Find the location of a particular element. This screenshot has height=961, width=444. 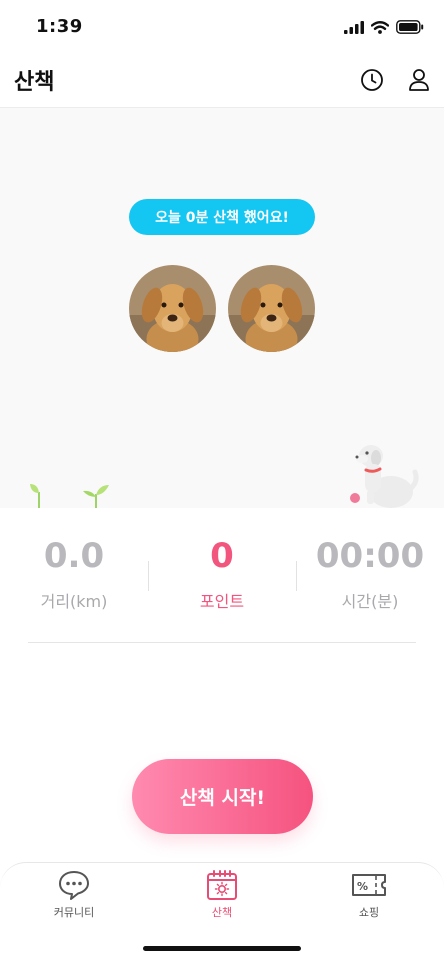

stats-divider is located at coordinates (222, 642).